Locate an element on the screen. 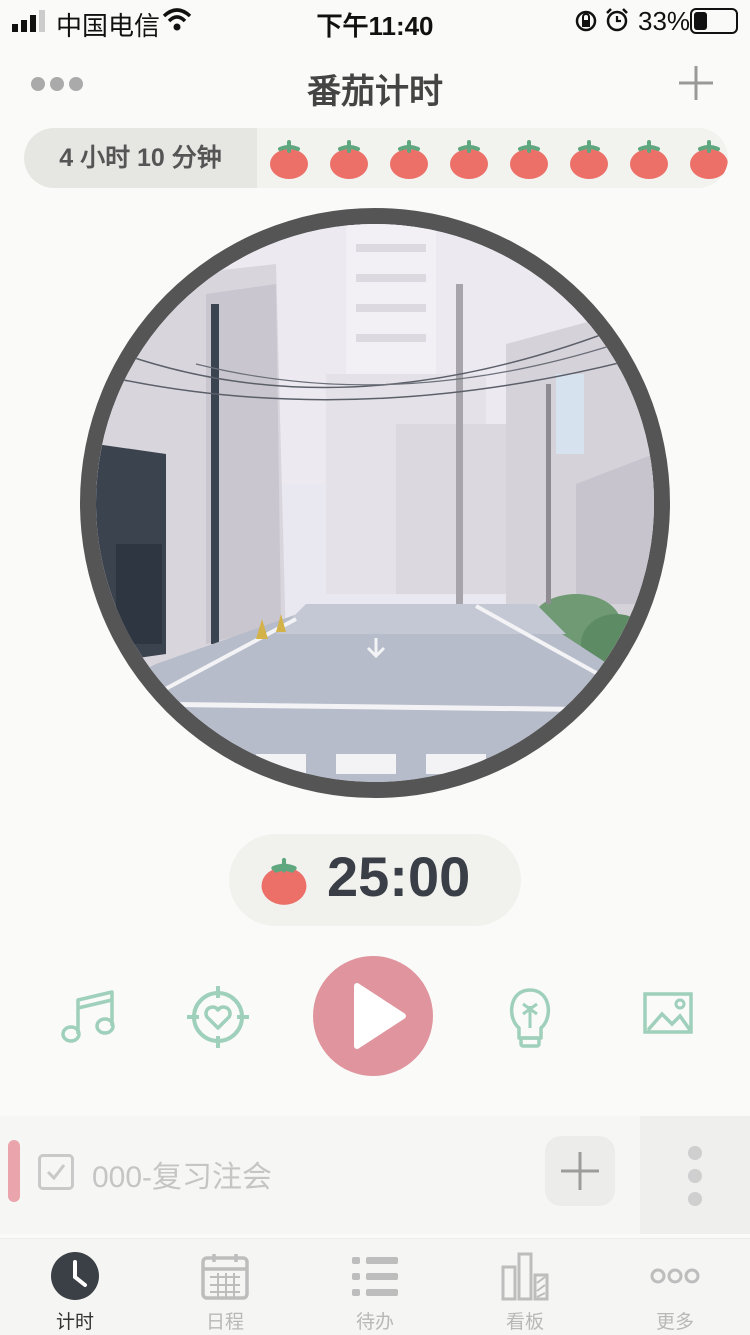 The width and height of the screenshot is (750, 1335). nav-bar: 番茄计时 is located at coordinates (375, 86).